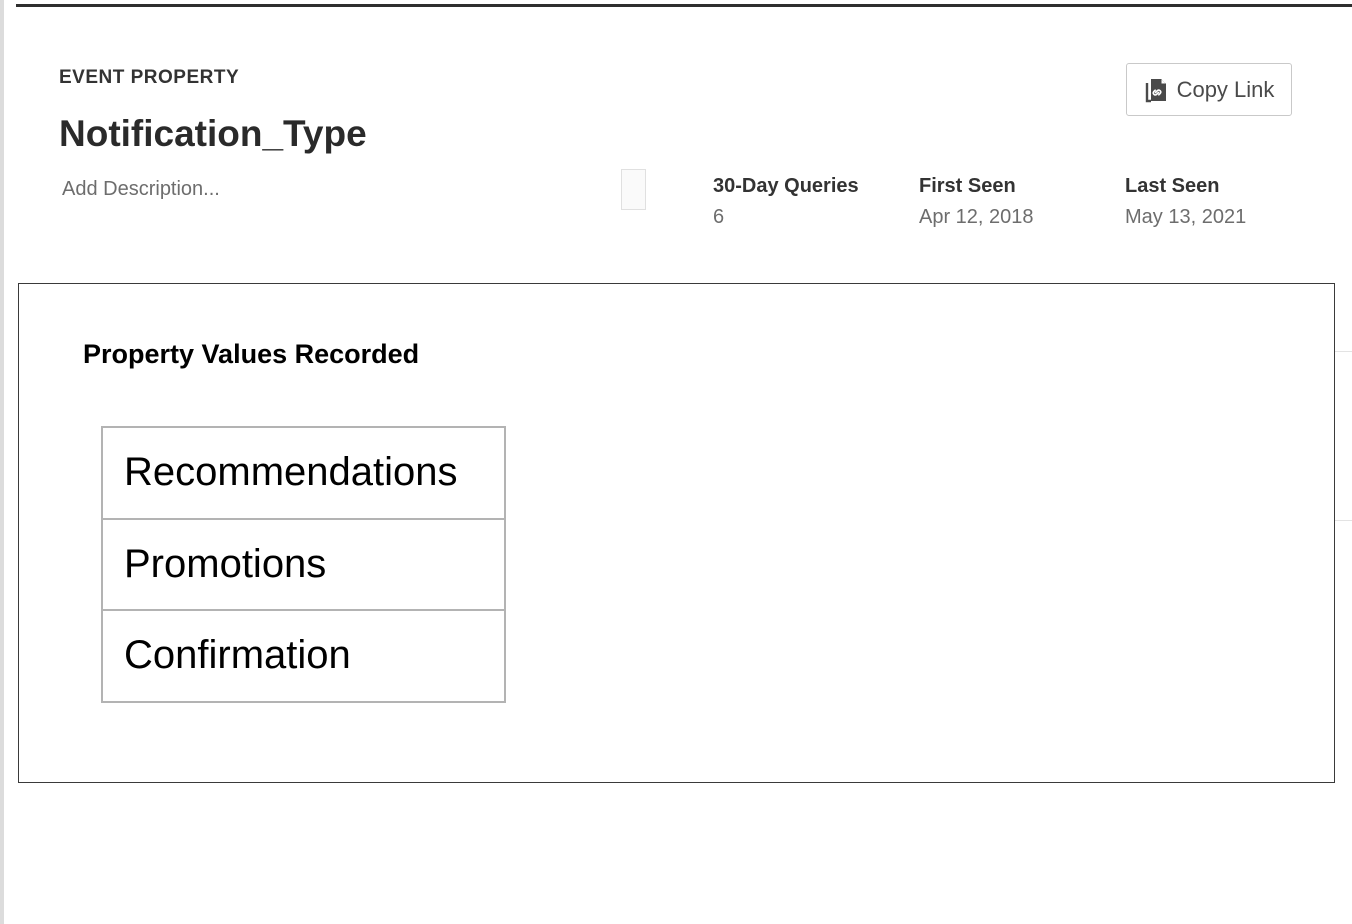  I want to click on property-value-cell: Promotions, so click(303, 564).